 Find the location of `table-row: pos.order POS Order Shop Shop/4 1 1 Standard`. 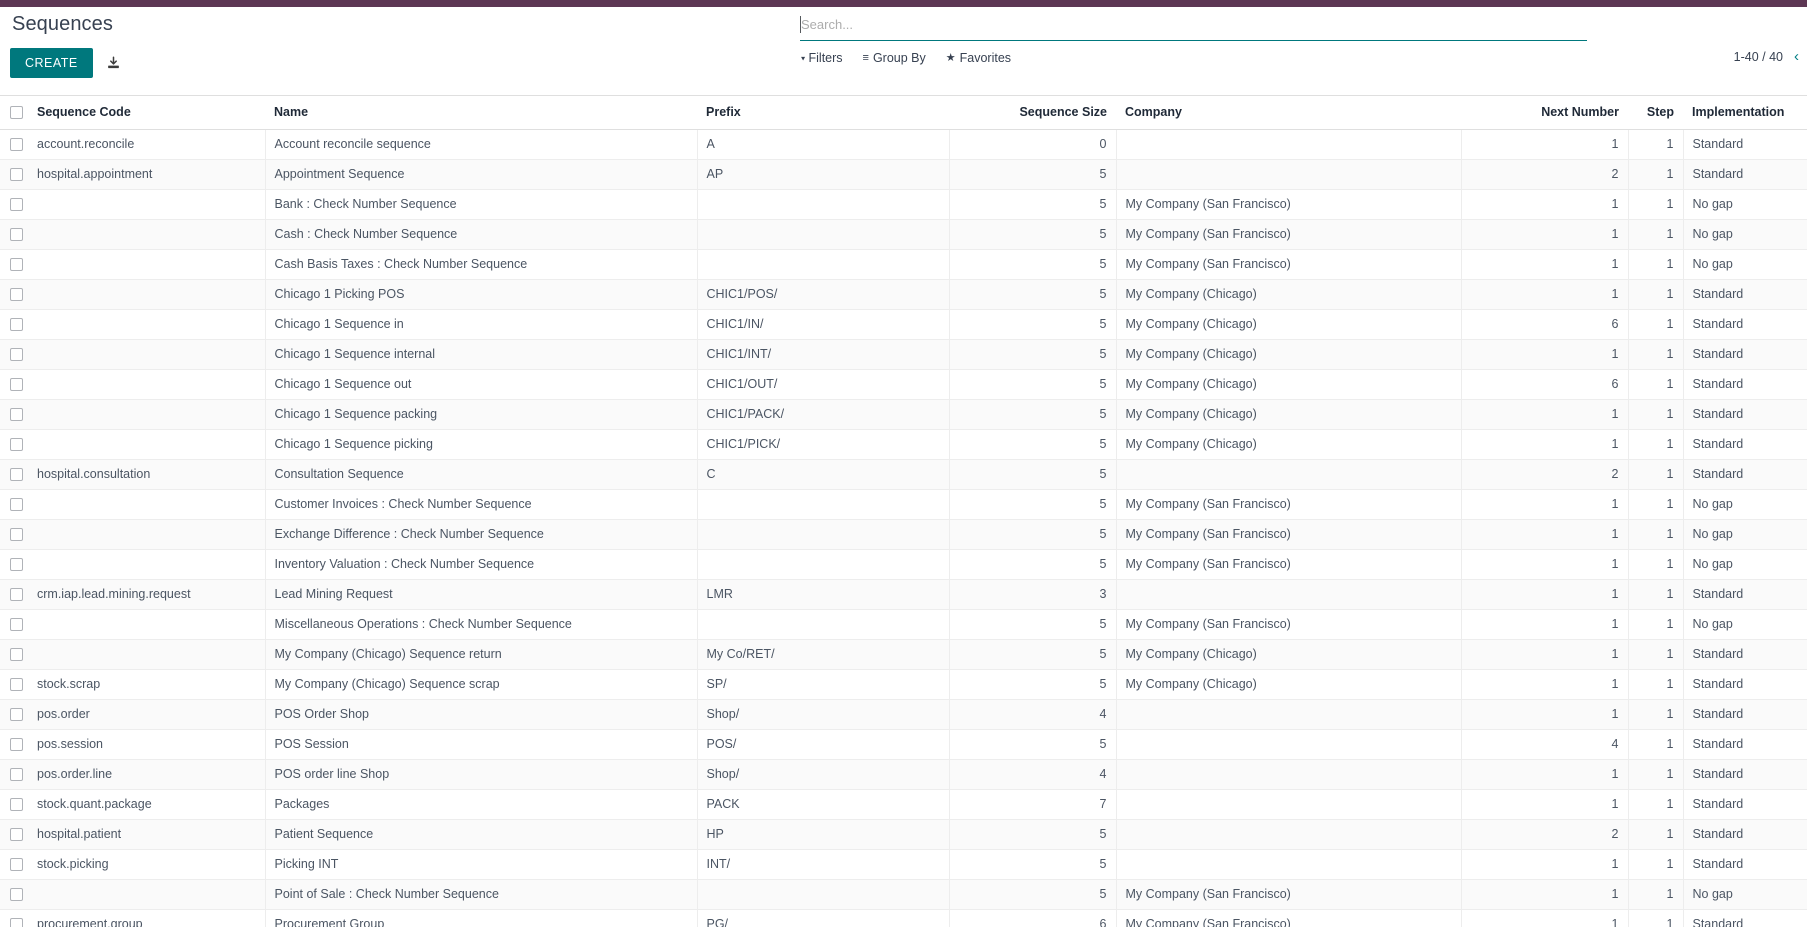

table-row: pos.order POS Order Shop Shop/4 1 1 Standard is located at coordinates (903, 714).